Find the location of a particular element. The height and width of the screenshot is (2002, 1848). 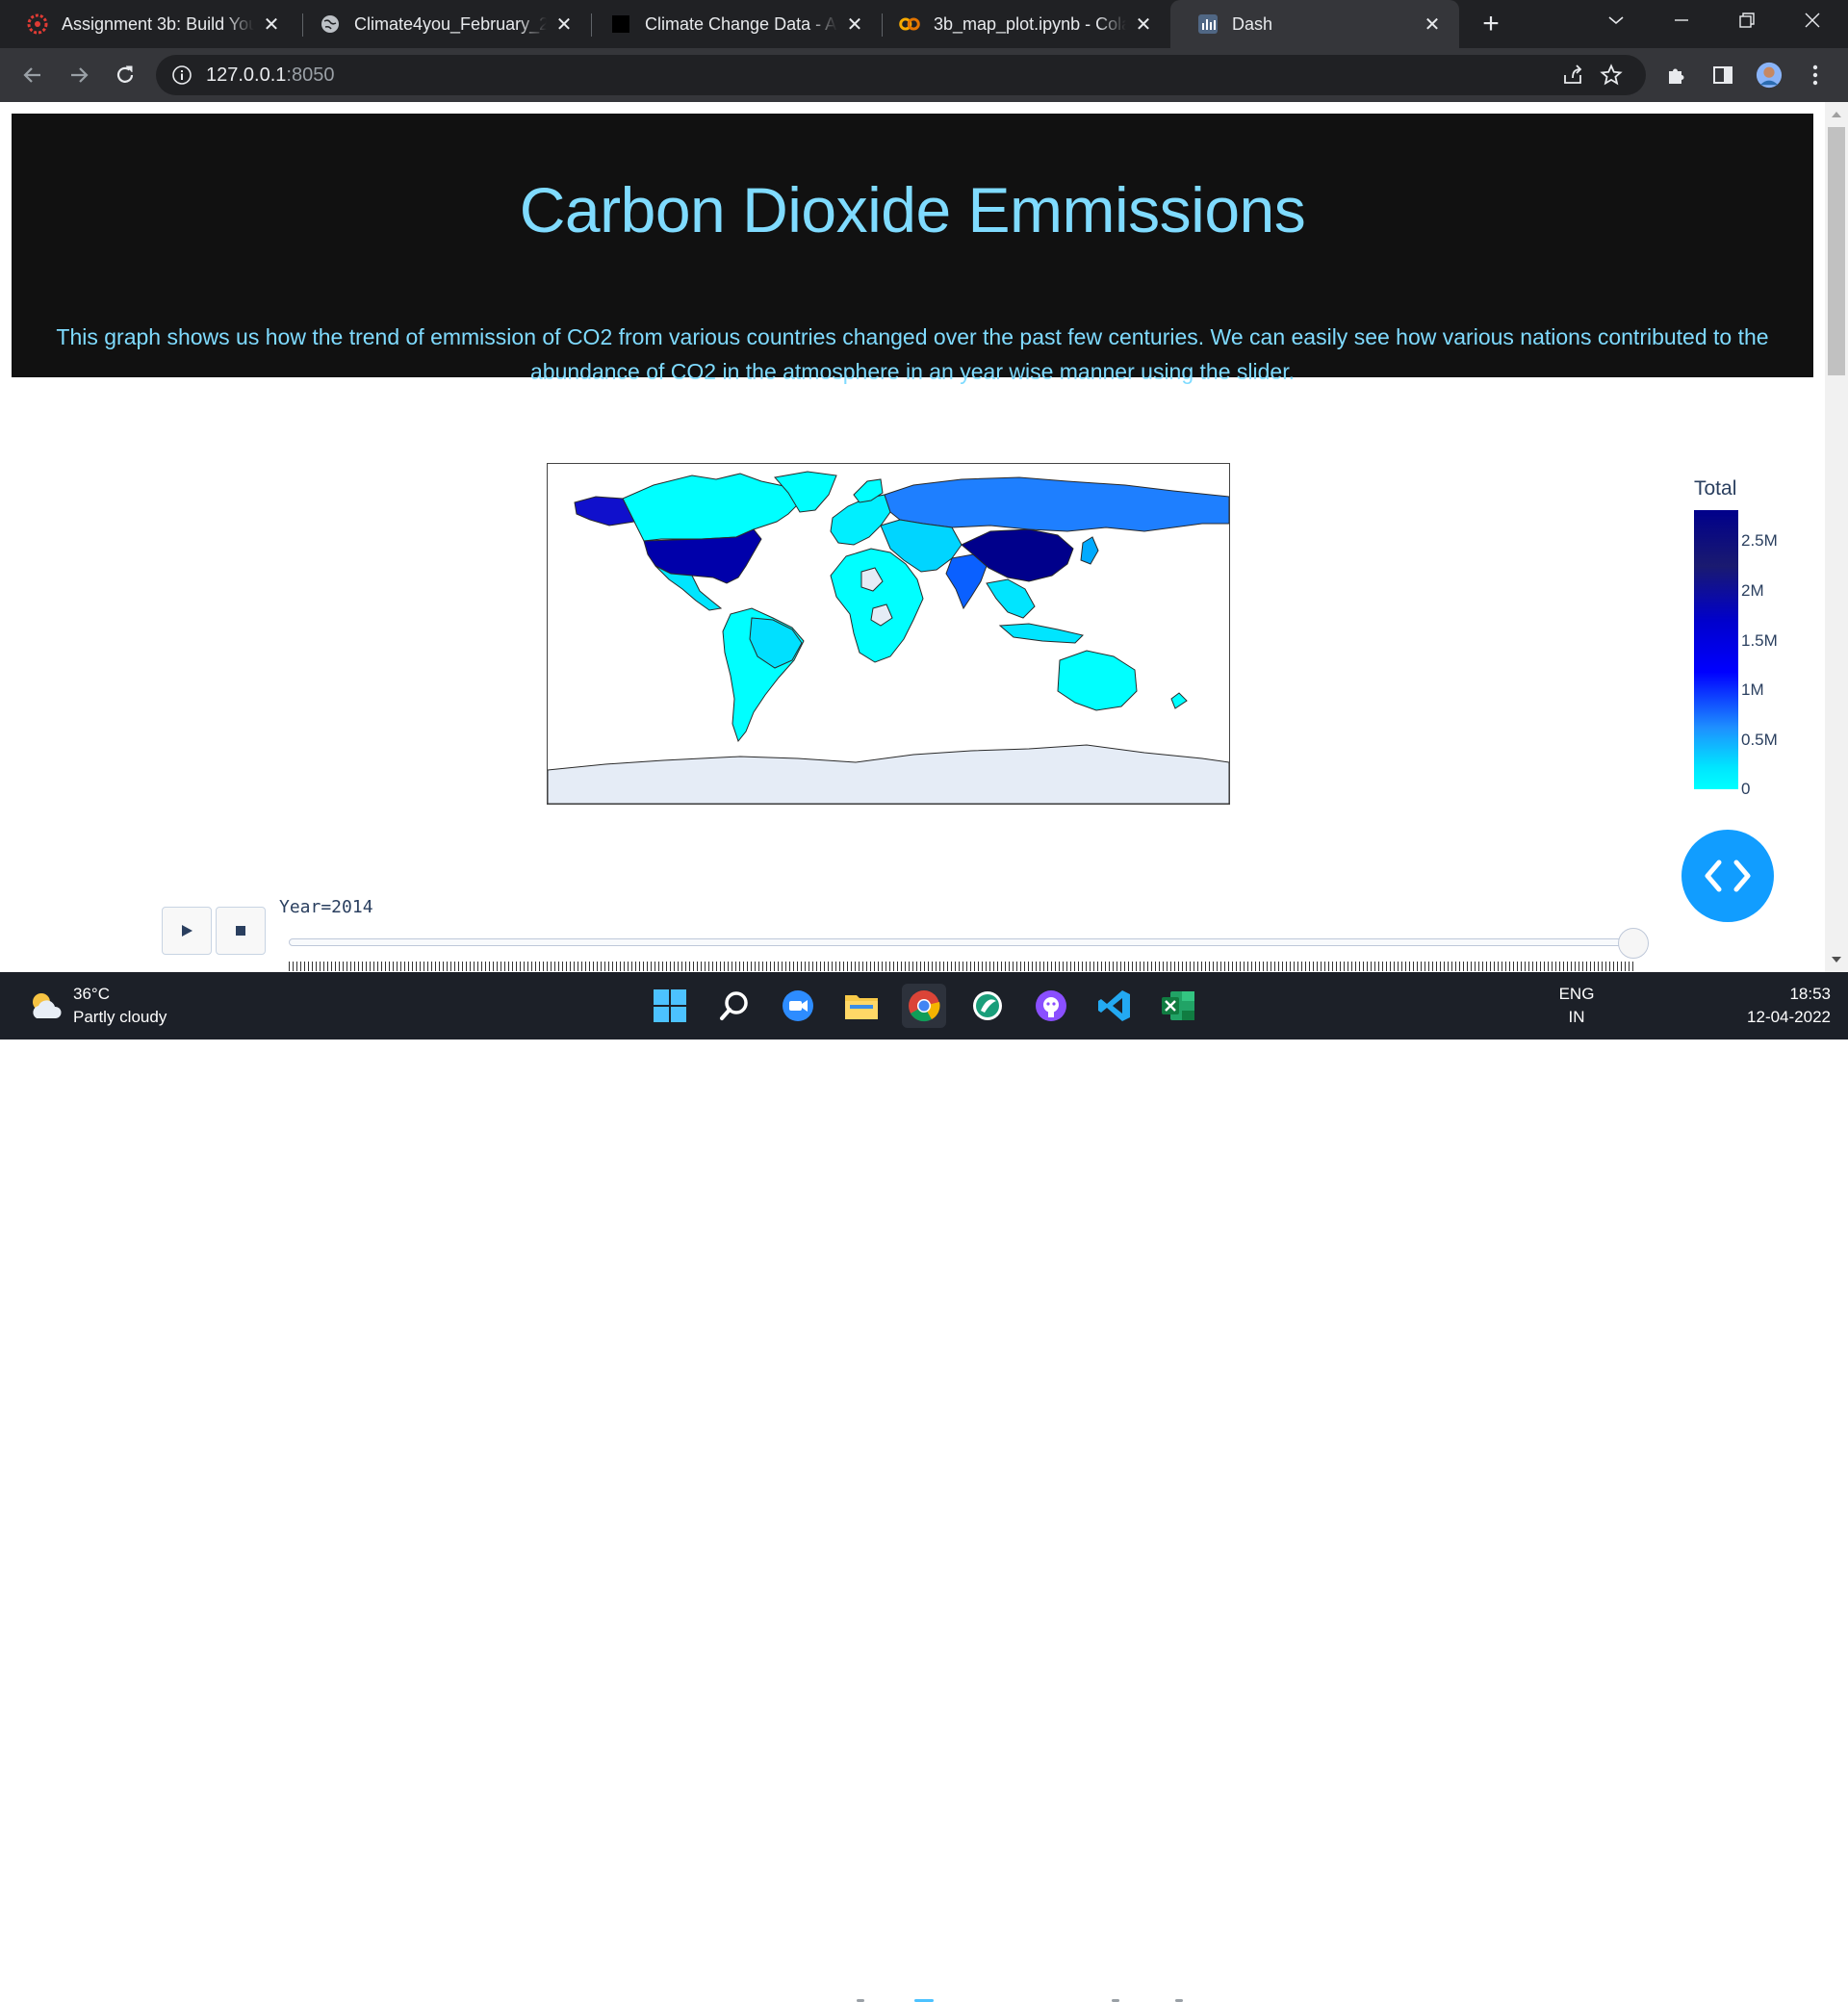

tab-colab: 3b_map_plot.ipynb - Colab ✕ is located at coordinates (1021, 24).